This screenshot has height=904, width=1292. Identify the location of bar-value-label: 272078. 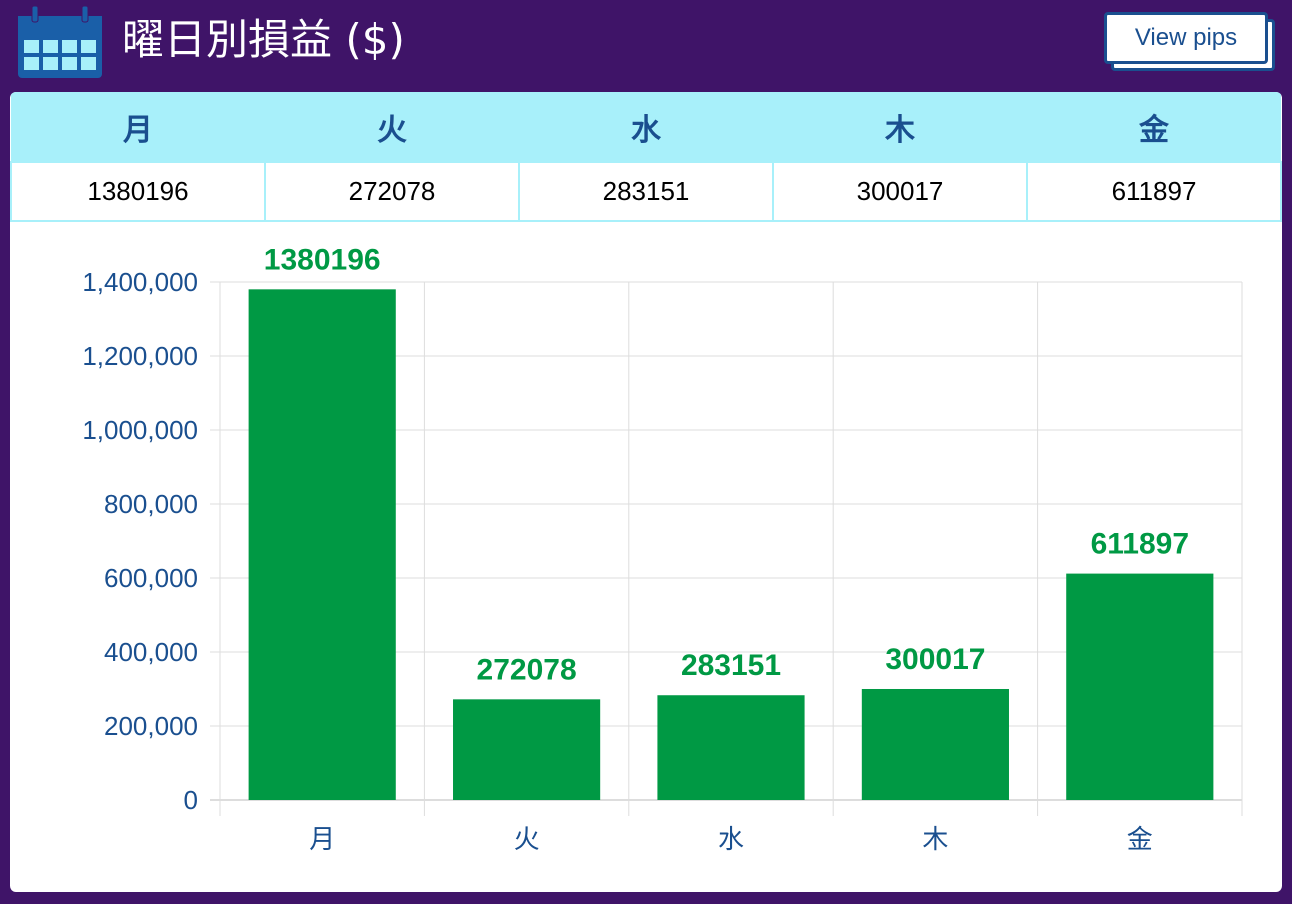
(527, 669).